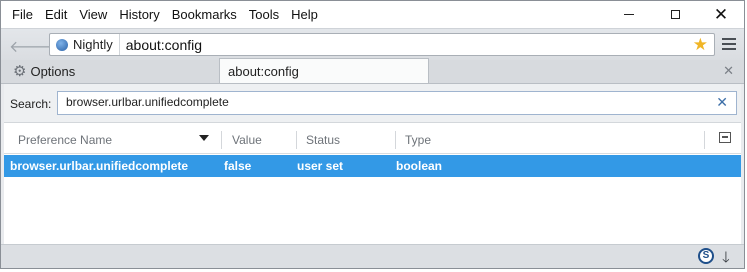 The height and width of the screenshot is (272, 747). Describe the element at coordinates (65, 140) in the screenshot. I see `column-preference-name: Preference Name` at that location.